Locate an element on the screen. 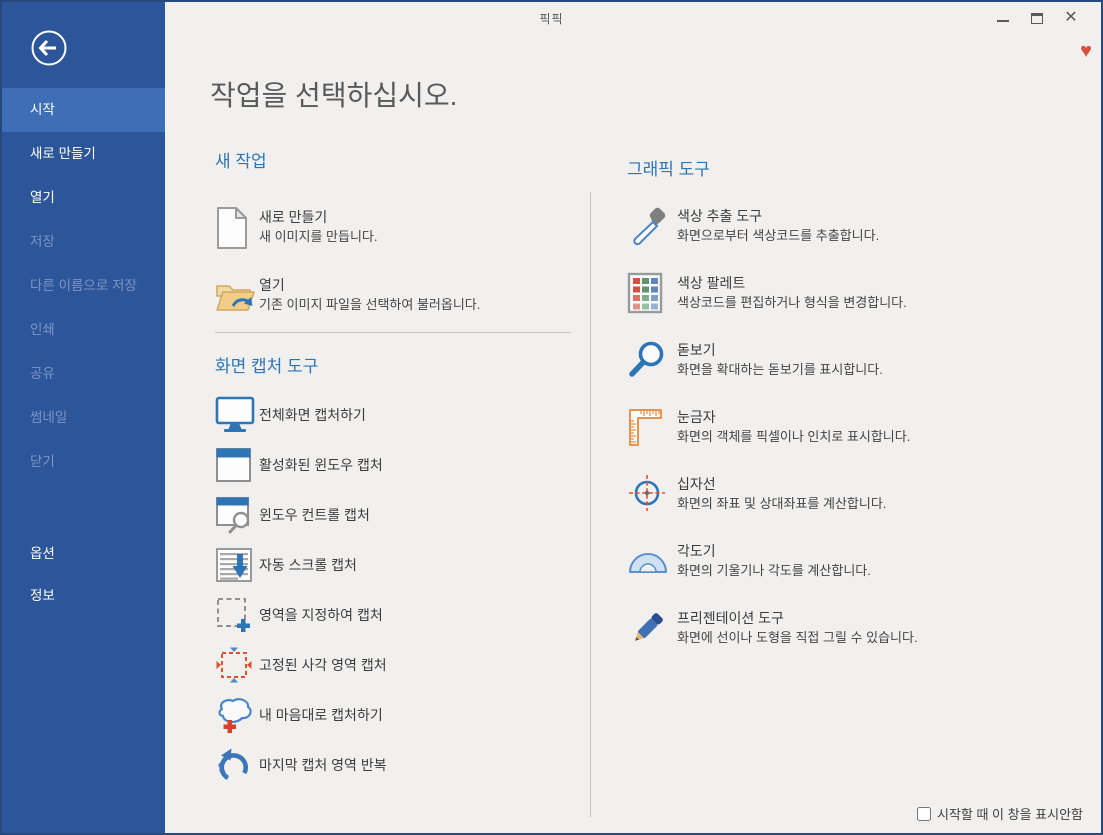 This screenshot has height=835, width=1103. window-title: 픽픽 is located at coordinates (551, 19).